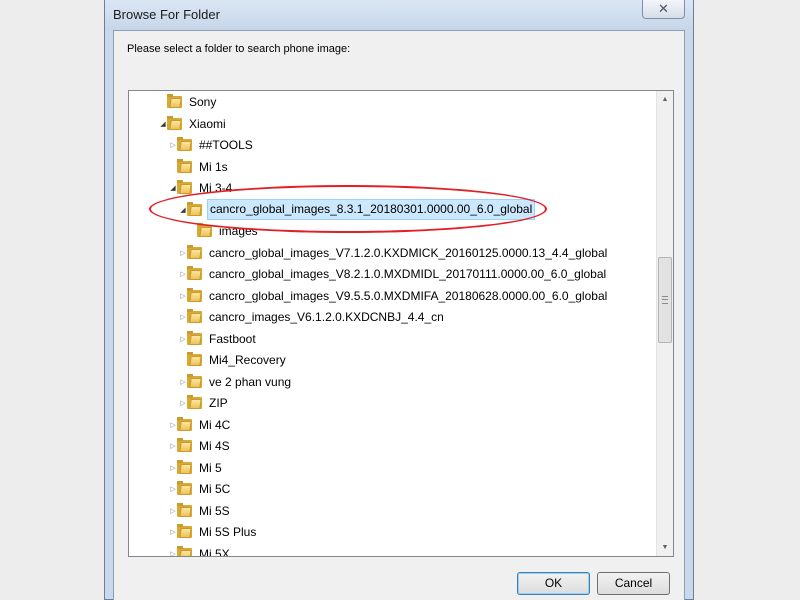 This screenshot has width=800, height=600. What do you see at coordinates (215, 188) in the screenshot?
I see `tree-item-label: Mi 3-4` at bounding box center [215, 188].